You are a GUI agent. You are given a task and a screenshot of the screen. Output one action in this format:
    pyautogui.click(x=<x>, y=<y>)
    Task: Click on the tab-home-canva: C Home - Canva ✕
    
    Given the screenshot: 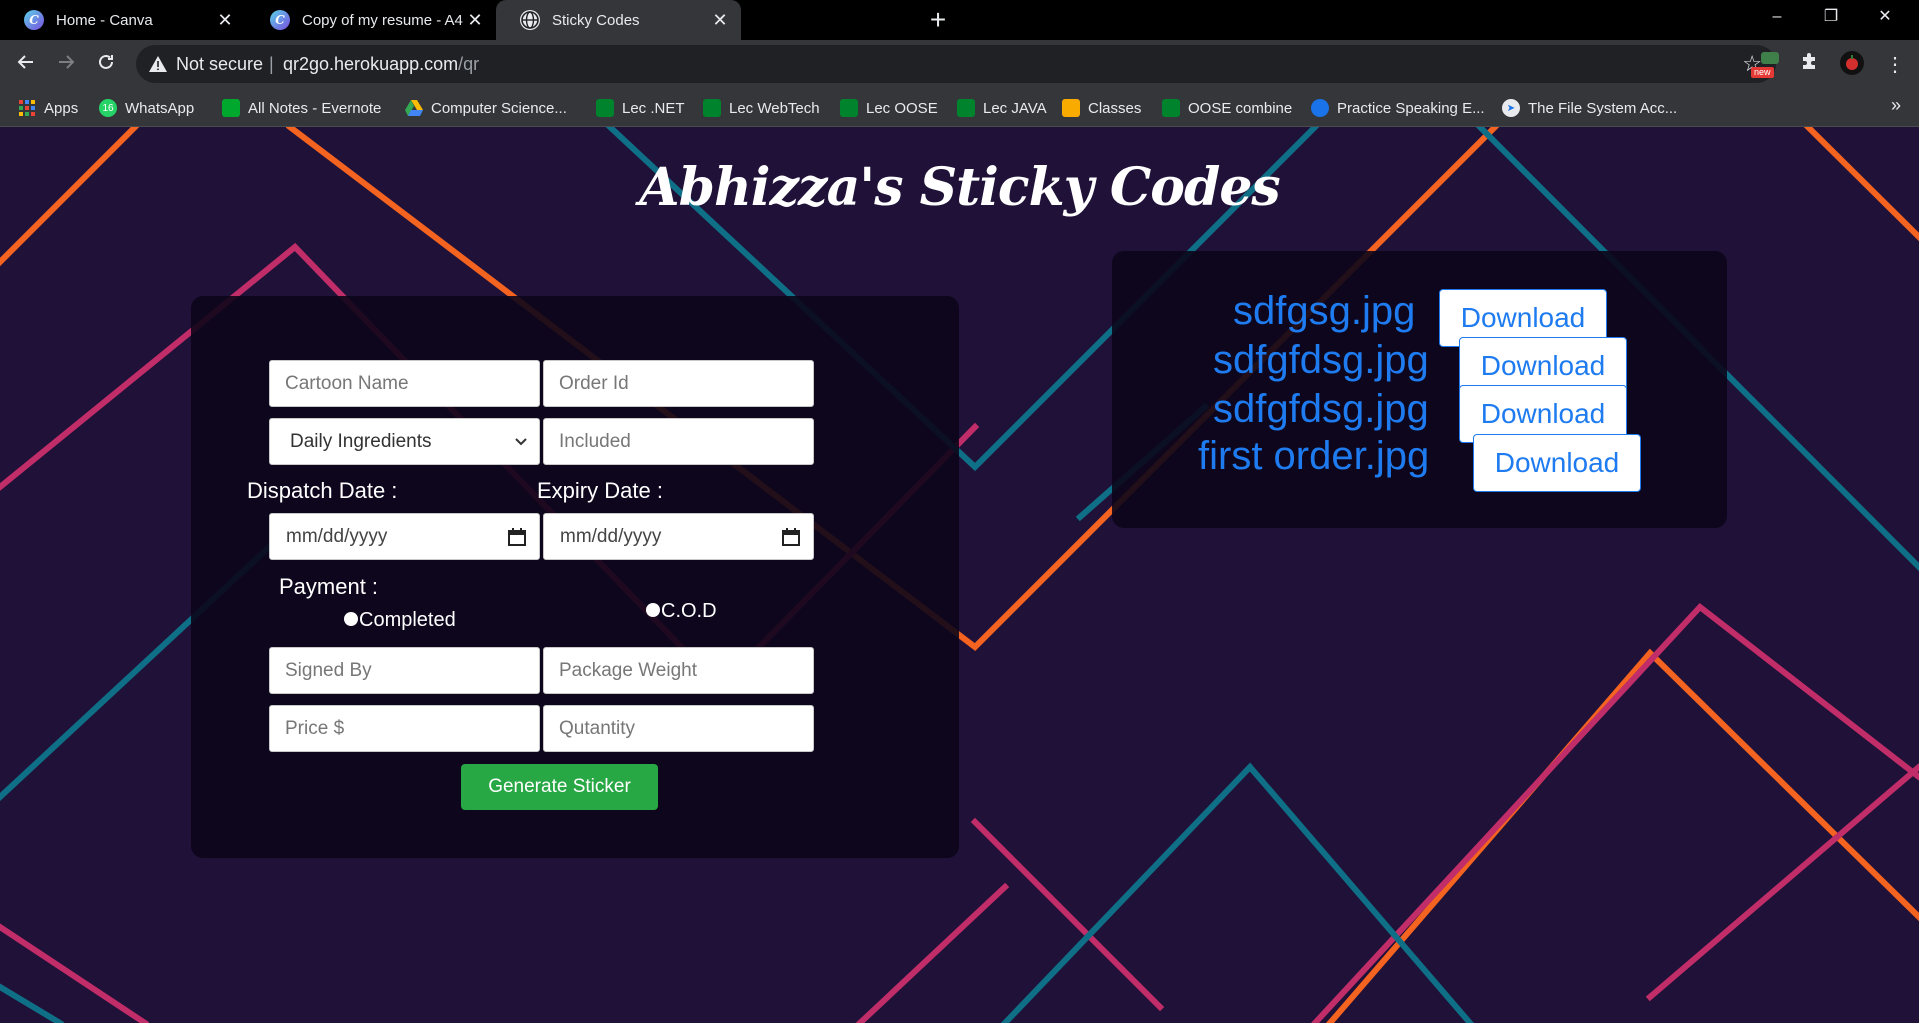 What is the action you would take?
    pyautogui.click(x=123, y=20)
    